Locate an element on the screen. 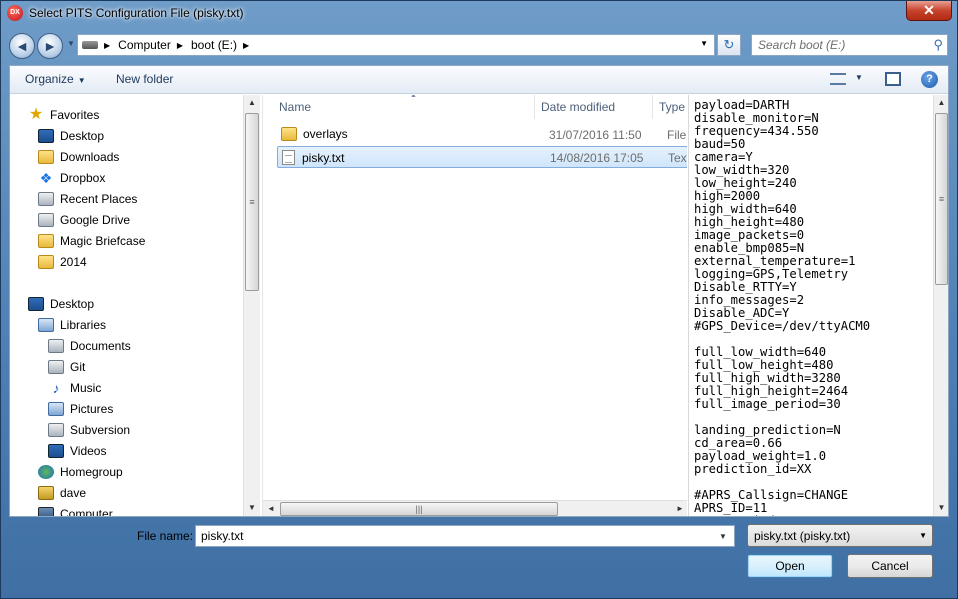 Image resolution: width=958 pixels, height=599 pixels. recent-locations-dropdown-icon: ▼ is located at coordinates (72, 46).